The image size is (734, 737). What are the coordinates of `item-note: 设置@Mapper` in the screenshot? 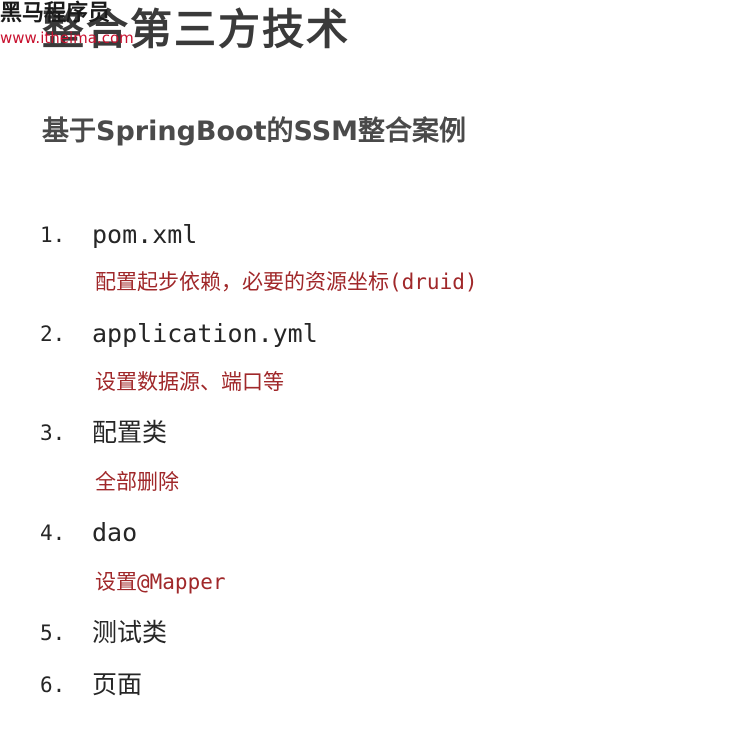 It's located at (160, 582).